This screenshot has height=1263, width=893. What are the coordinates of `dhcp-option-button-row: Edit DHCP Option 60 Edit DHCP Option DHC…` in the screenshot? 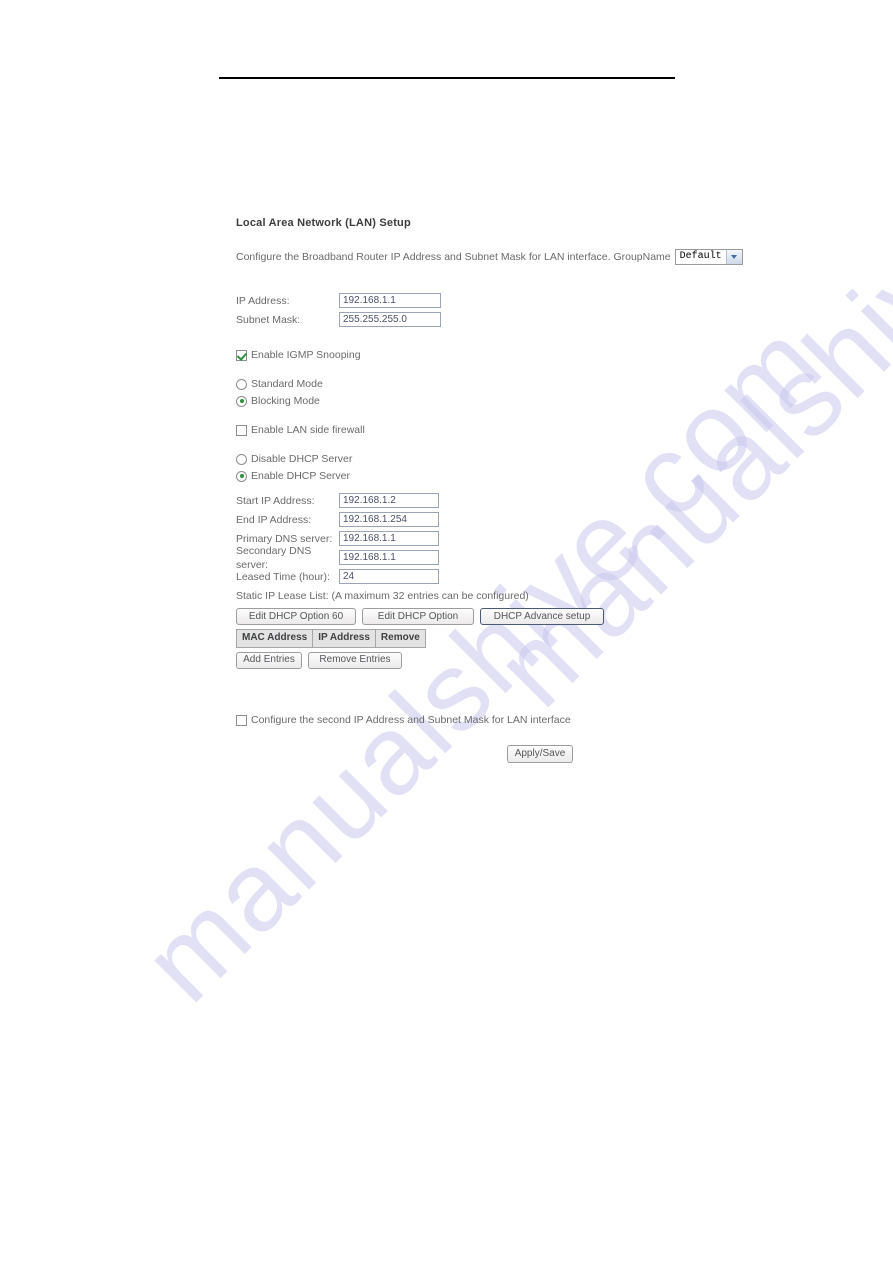 It's located at (461, 617).